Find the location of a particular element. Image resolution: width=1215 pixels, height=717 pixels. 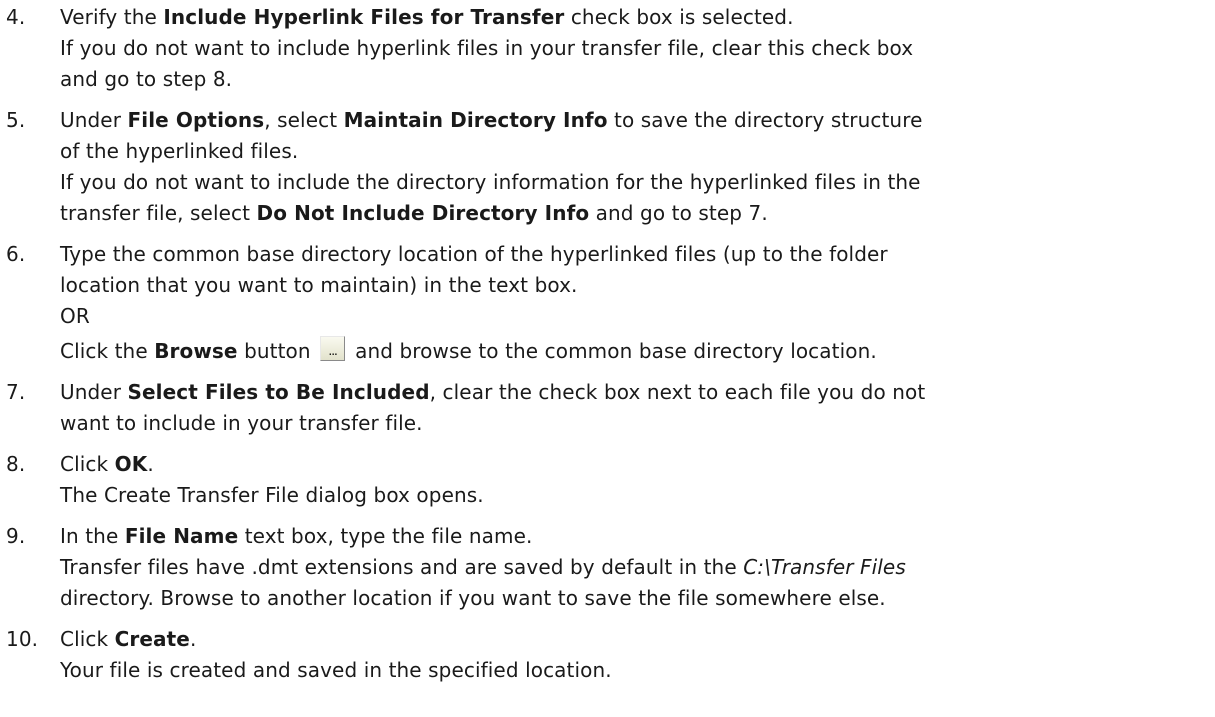

step-number: 8. is located at coordinates (16, 464).